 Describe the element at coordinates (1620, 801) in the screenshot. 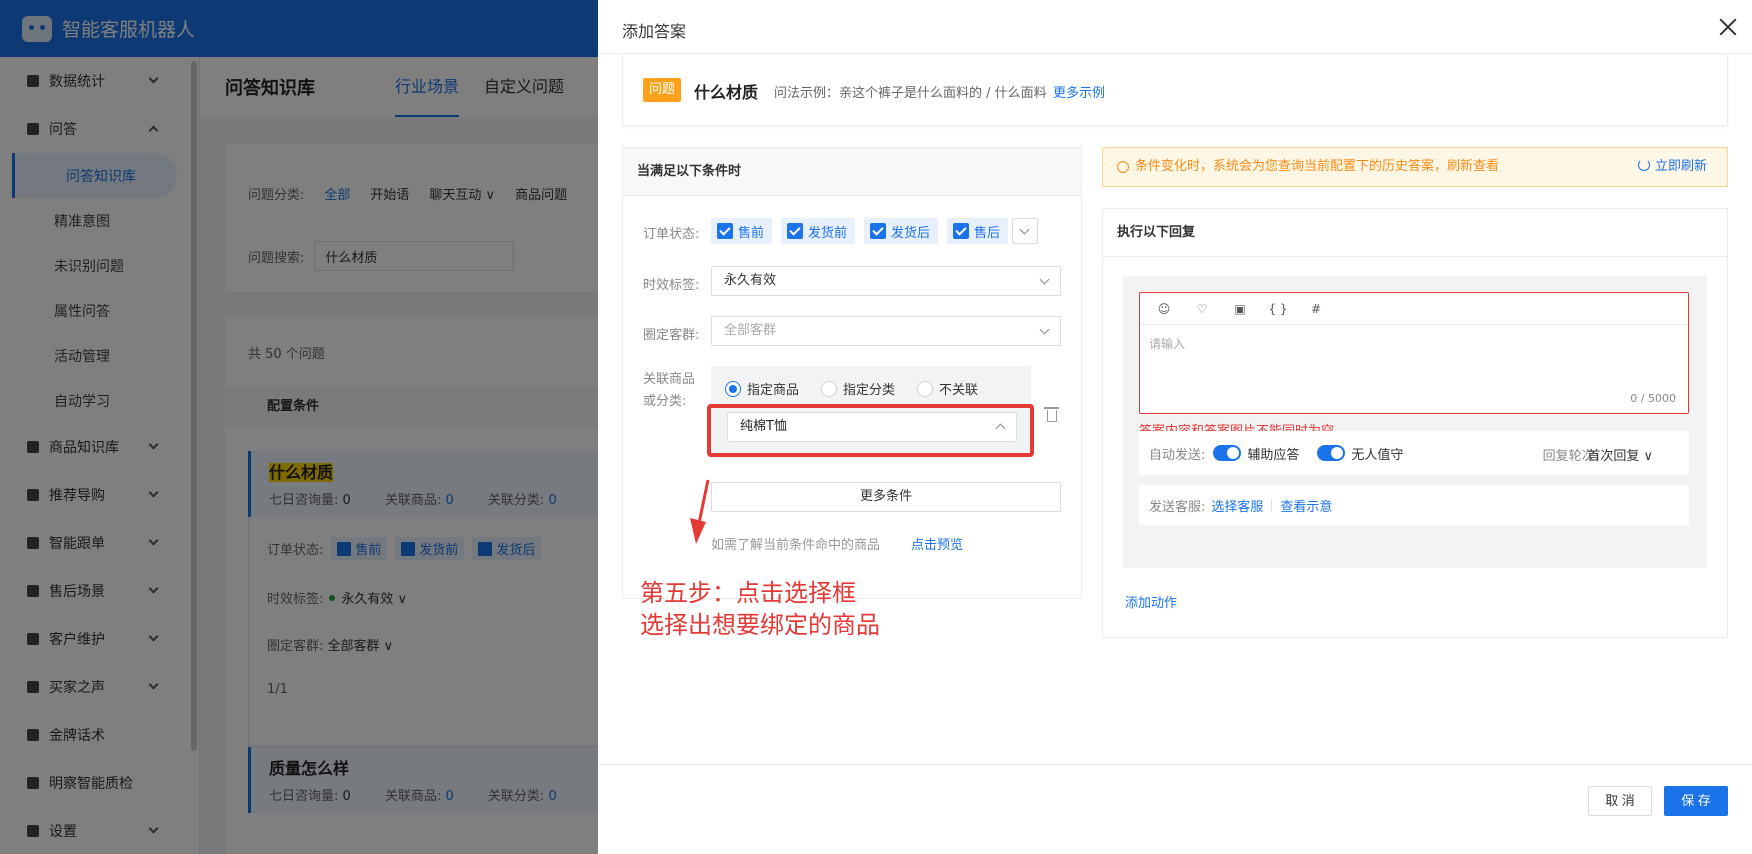

I see `cancel-button: 取 消` at that location.